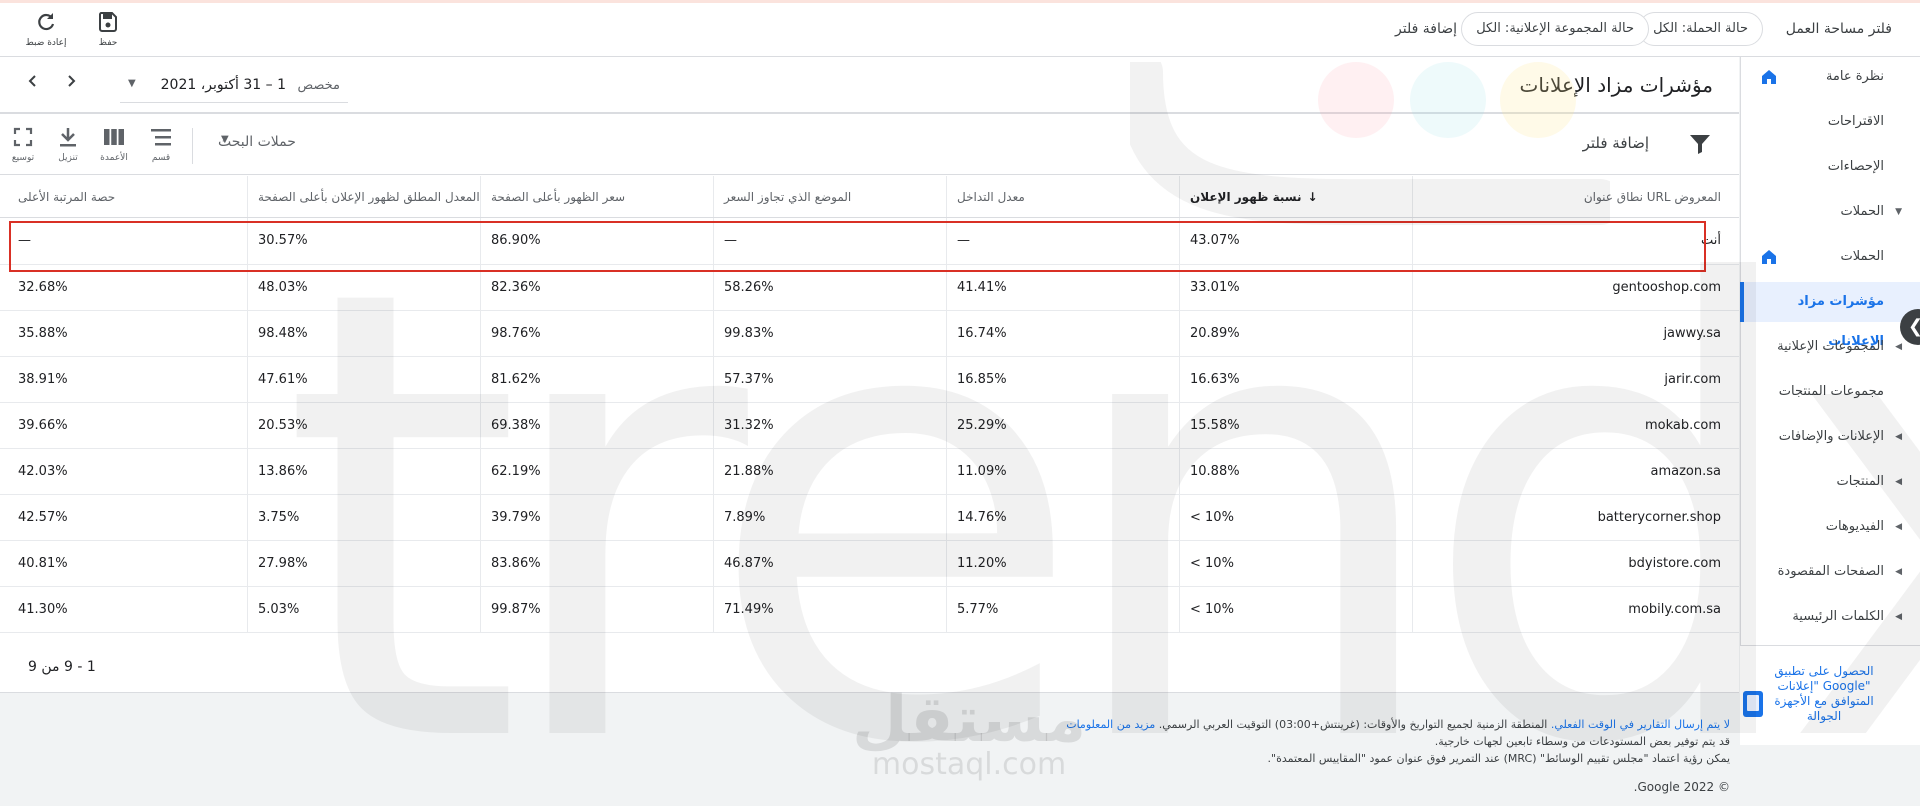 This screenshot has width=1920, height=806. What do you see at coordinates (1830, 617) in the screenshot?
I see `sidebar-item: الكلمات الرئيسية ◀` at bounding box center [1830, 617].